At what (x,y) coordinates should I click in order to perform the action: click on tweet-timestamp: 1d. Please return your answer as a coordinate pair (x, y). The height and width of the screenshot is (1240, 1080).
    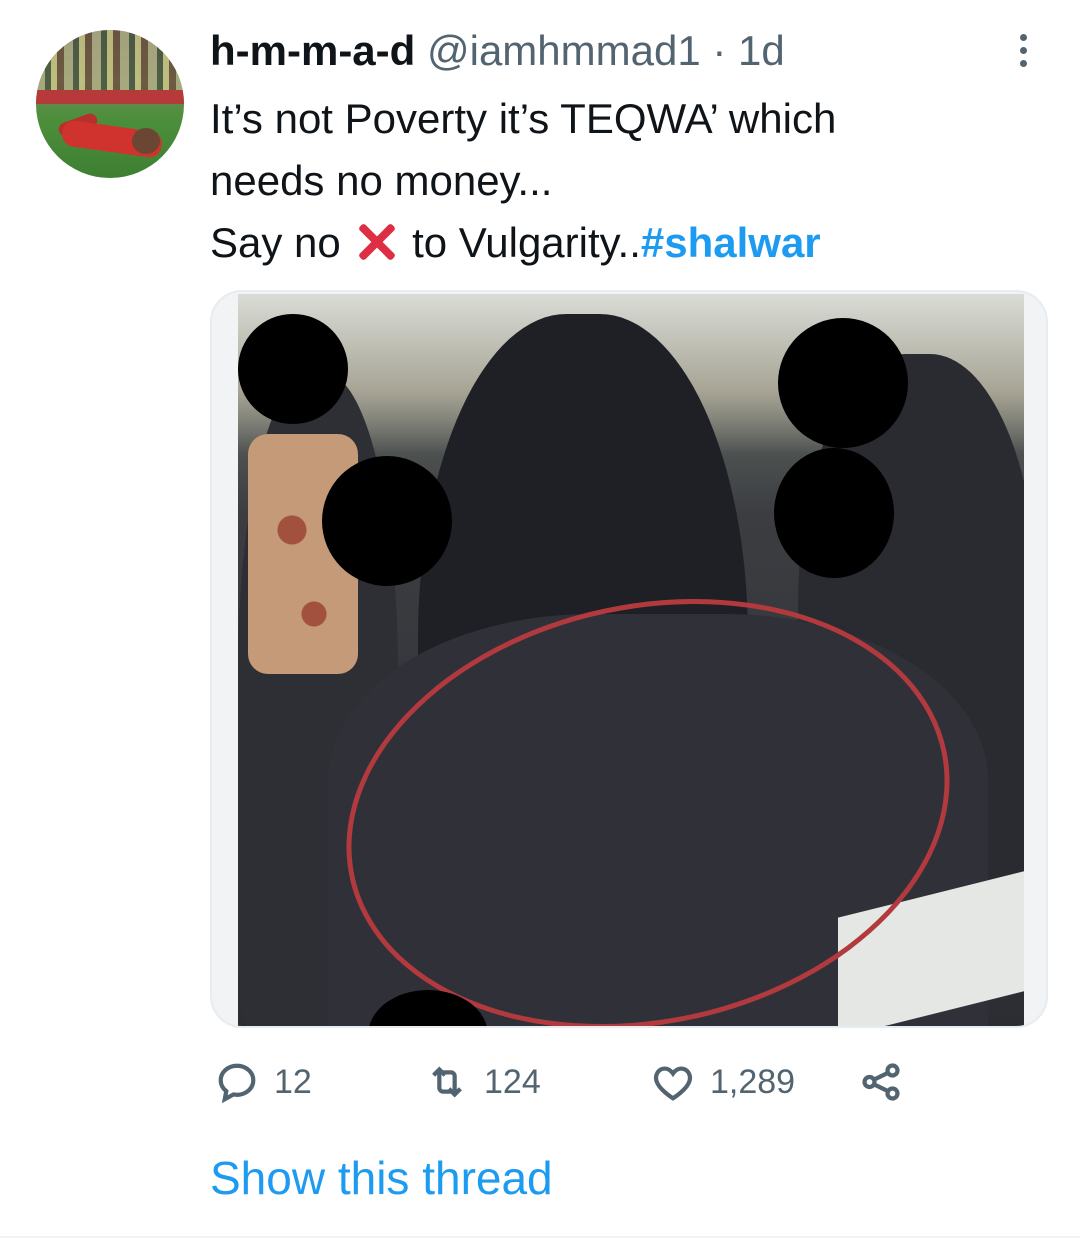
    Looking at the image, I should click on (761, 50).